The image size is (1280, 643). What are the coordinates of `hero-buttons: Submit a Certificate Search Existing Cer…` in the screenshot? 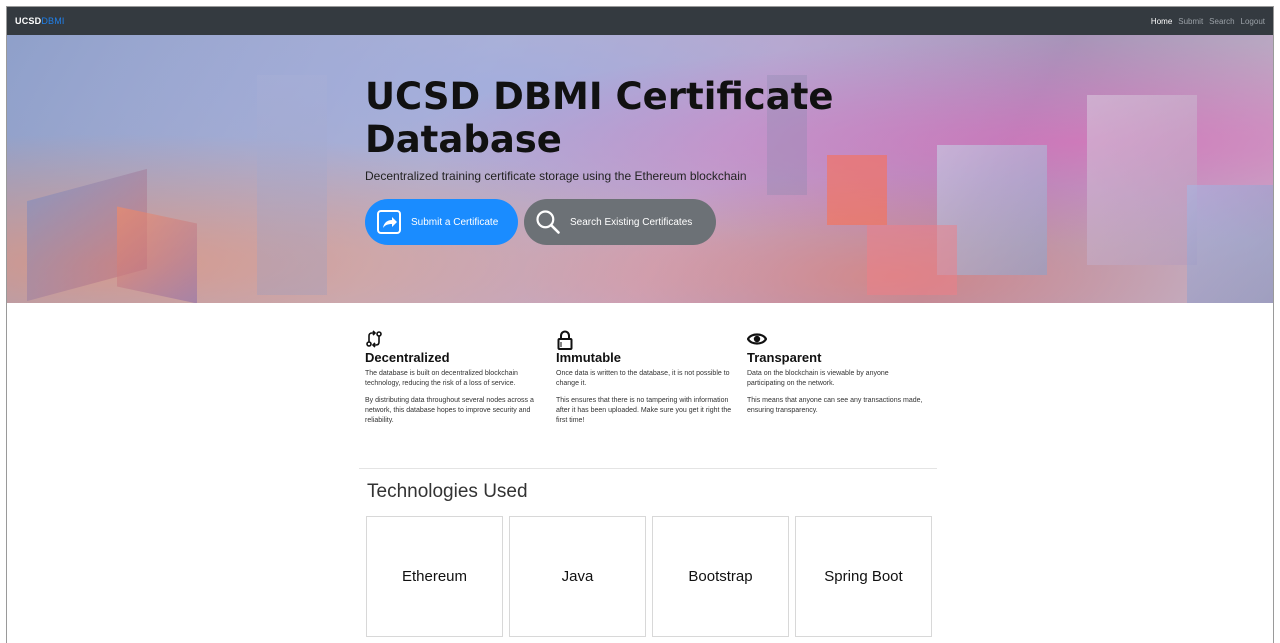 It's located at (605, 222).